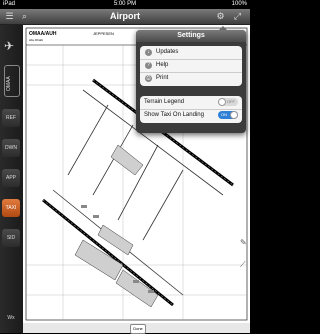 This screenshot has height=334, width=320. What do you see at coordinates (148, 52) in the screenshot?
I see `download-icon: ↓` at bounding box center [148, 52].